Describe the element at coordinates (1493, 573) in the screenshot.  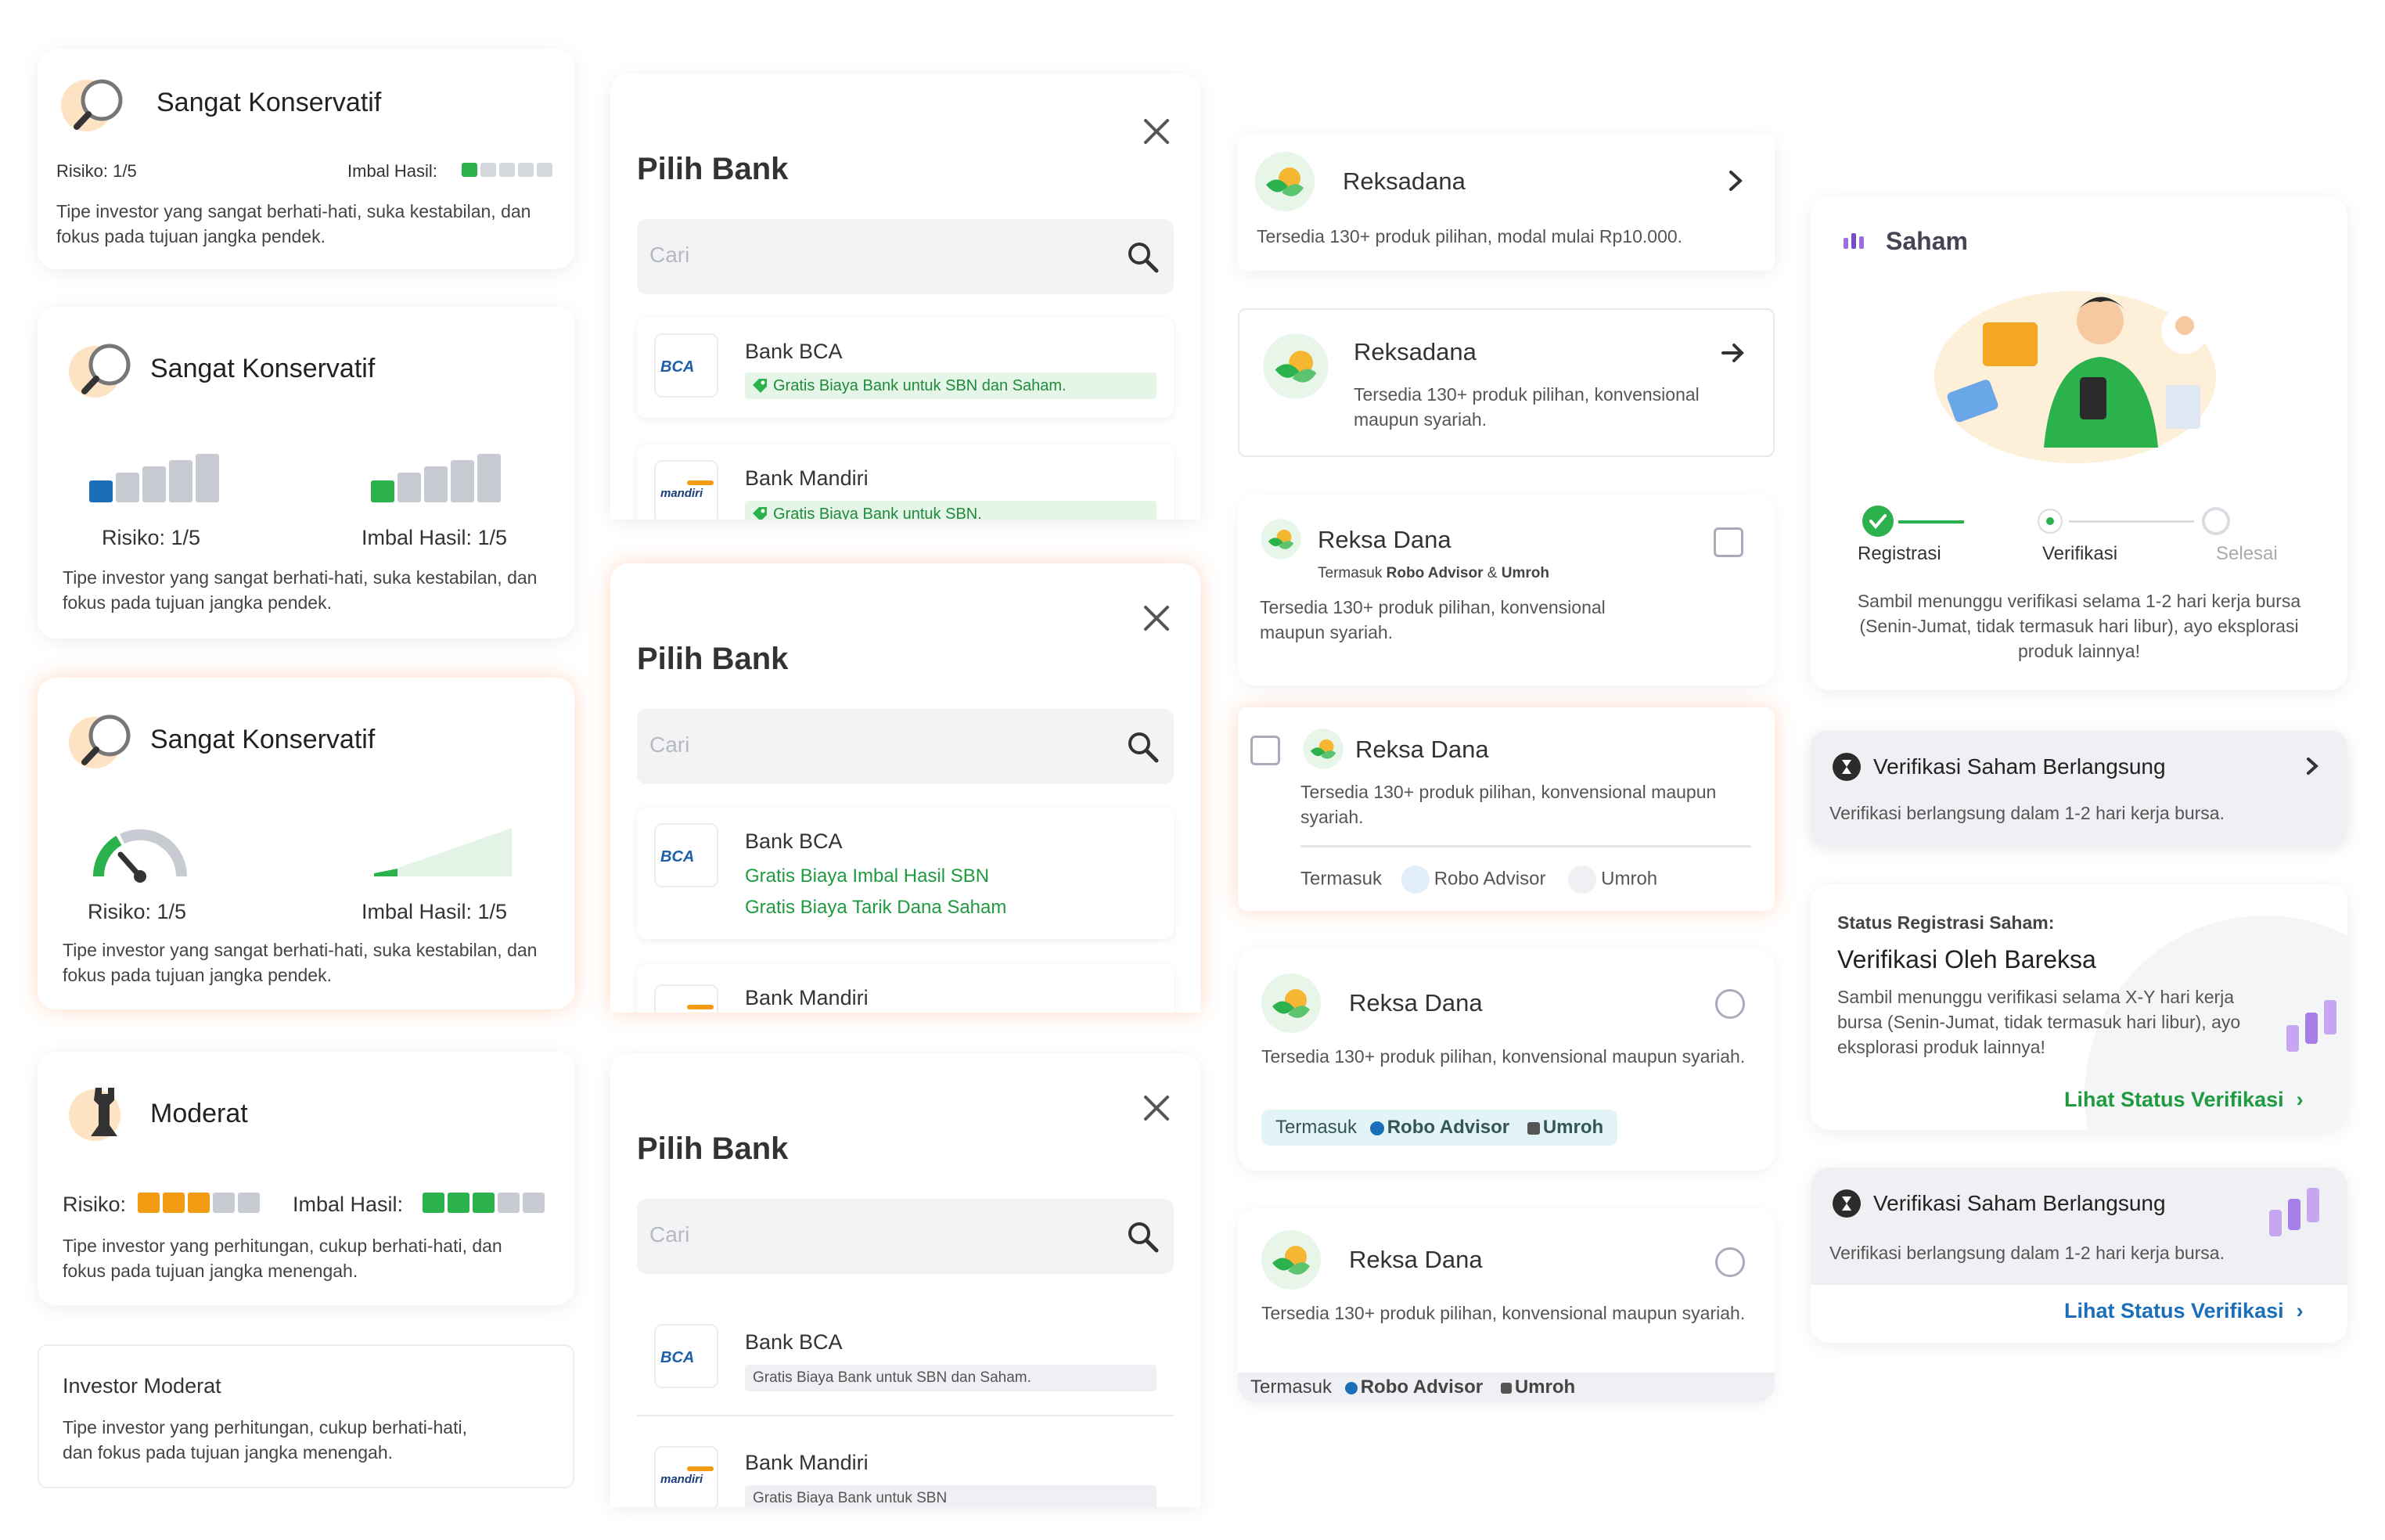
I see `tag-amp: &` at that location.